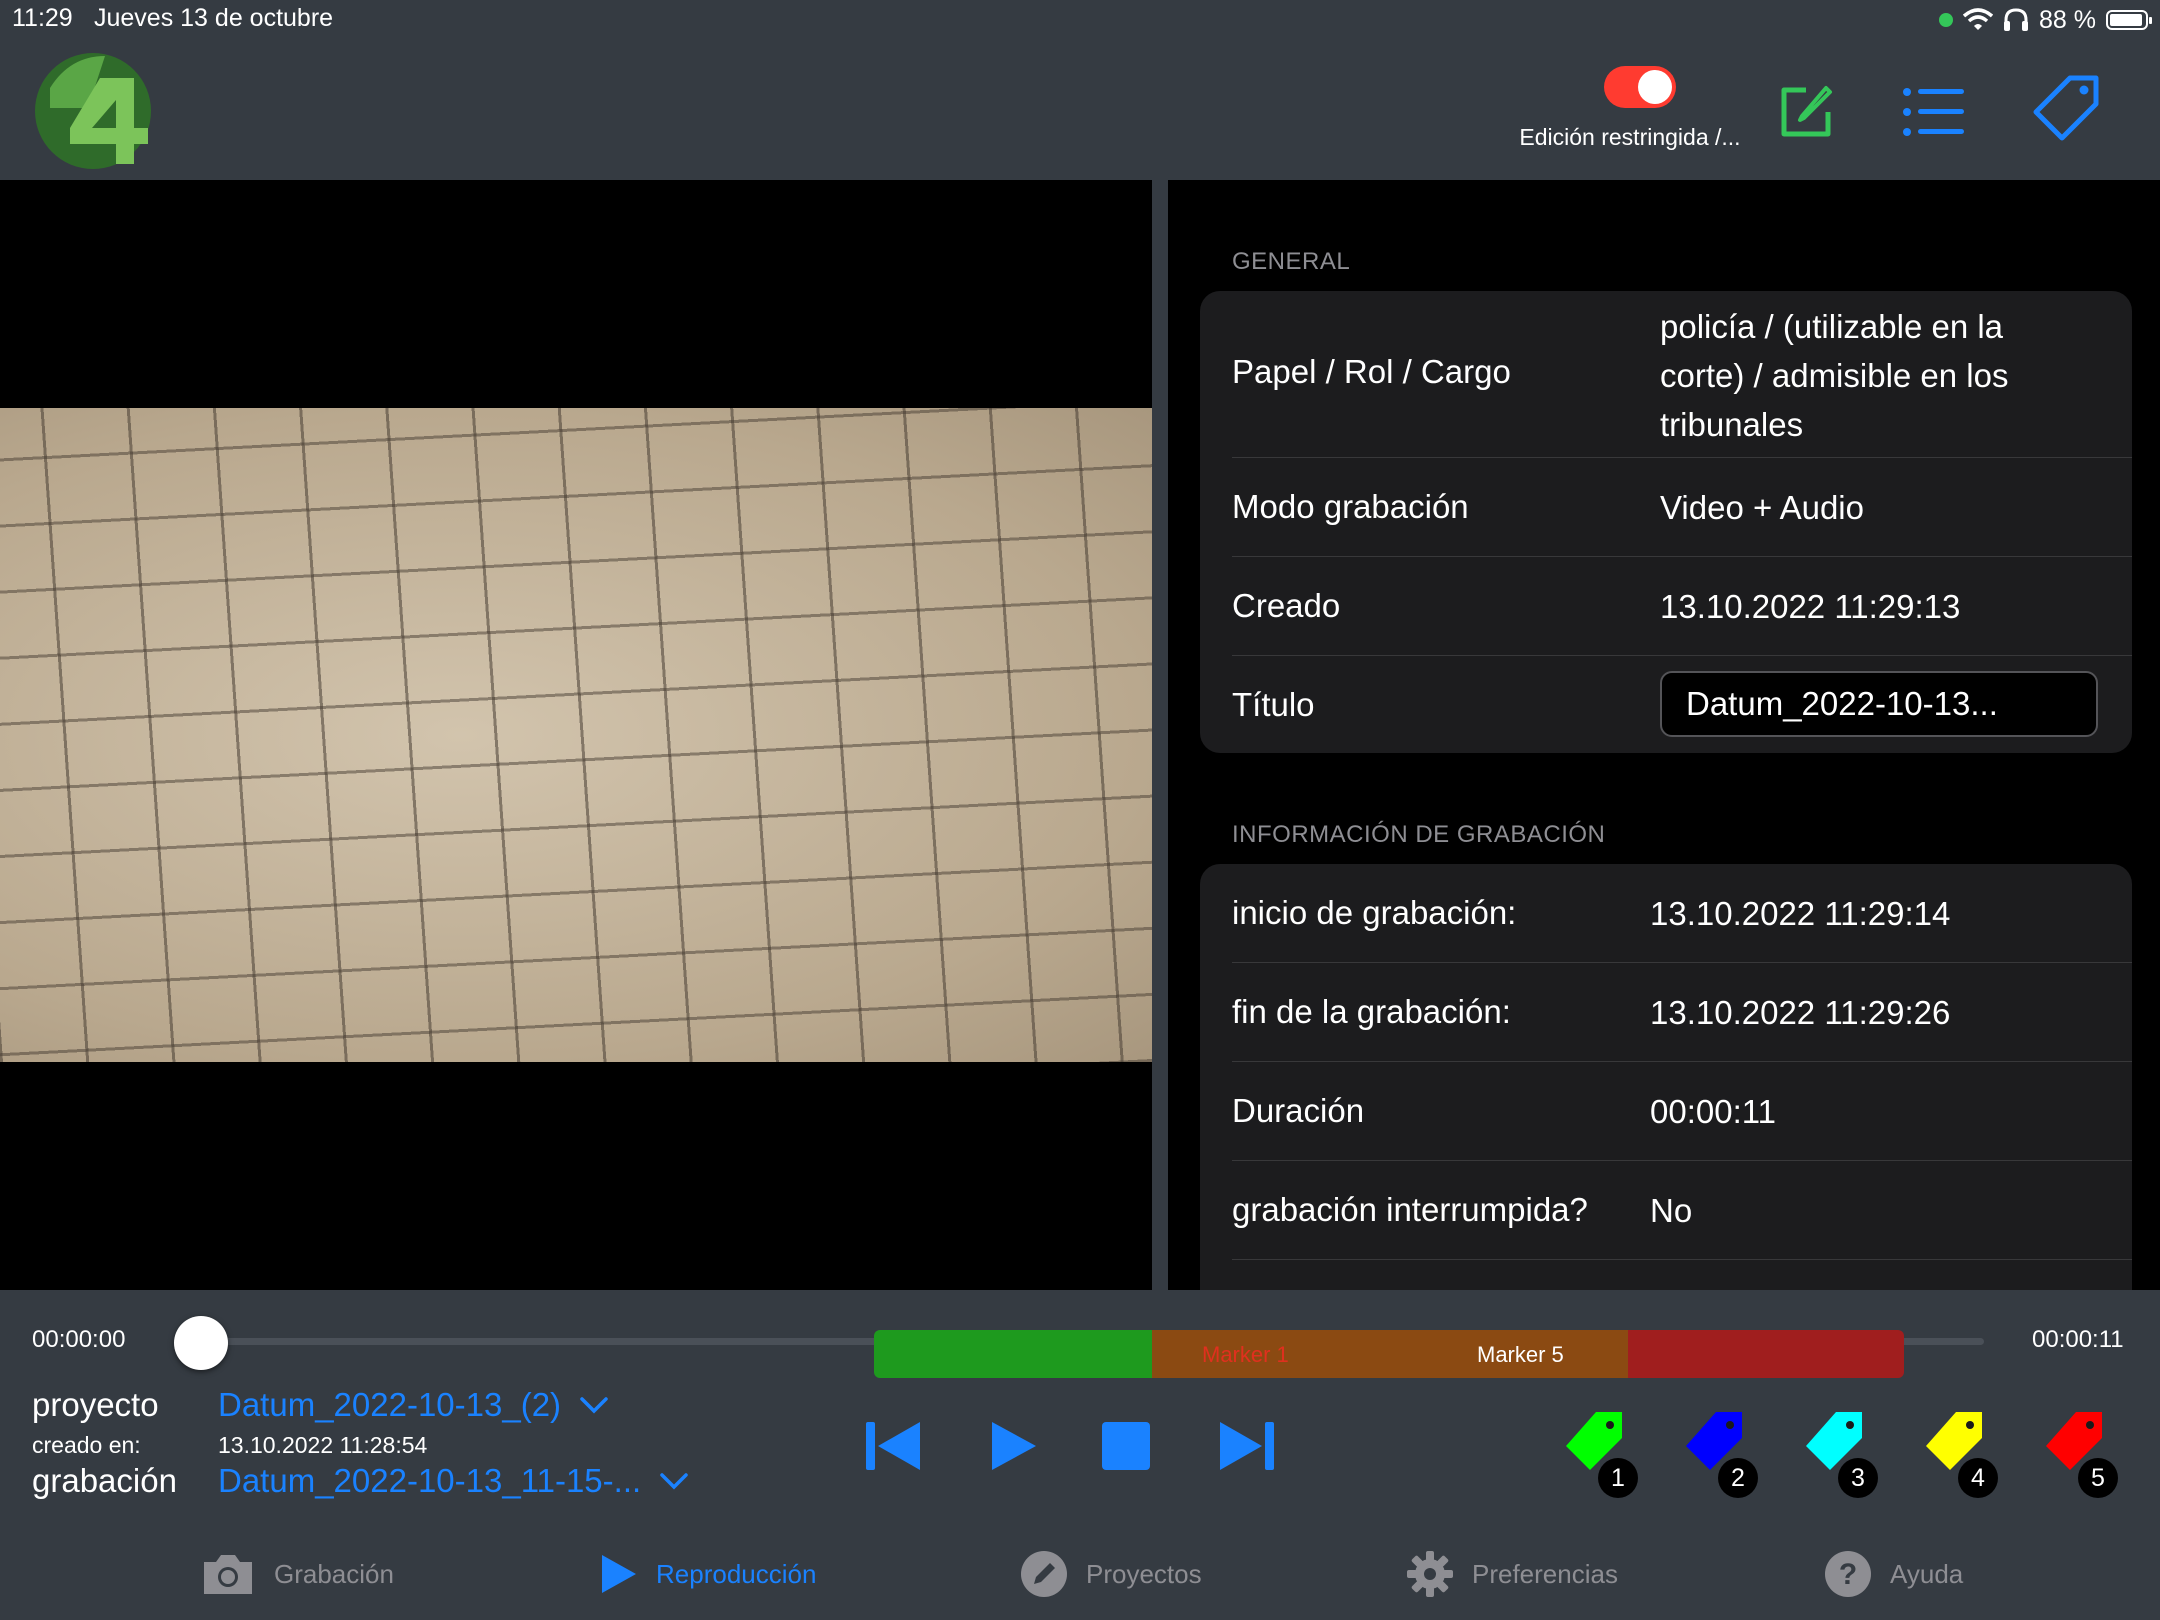  I want to click on title-key: Título, so click(1273, 704).